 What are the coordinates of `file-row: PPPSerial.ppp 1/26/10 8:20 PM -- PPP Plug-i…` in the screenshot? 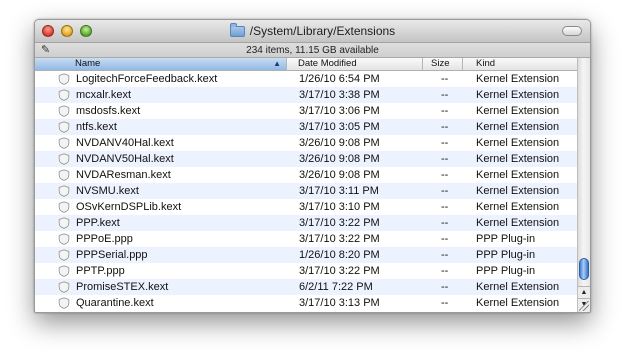 It's located at (306, 255).